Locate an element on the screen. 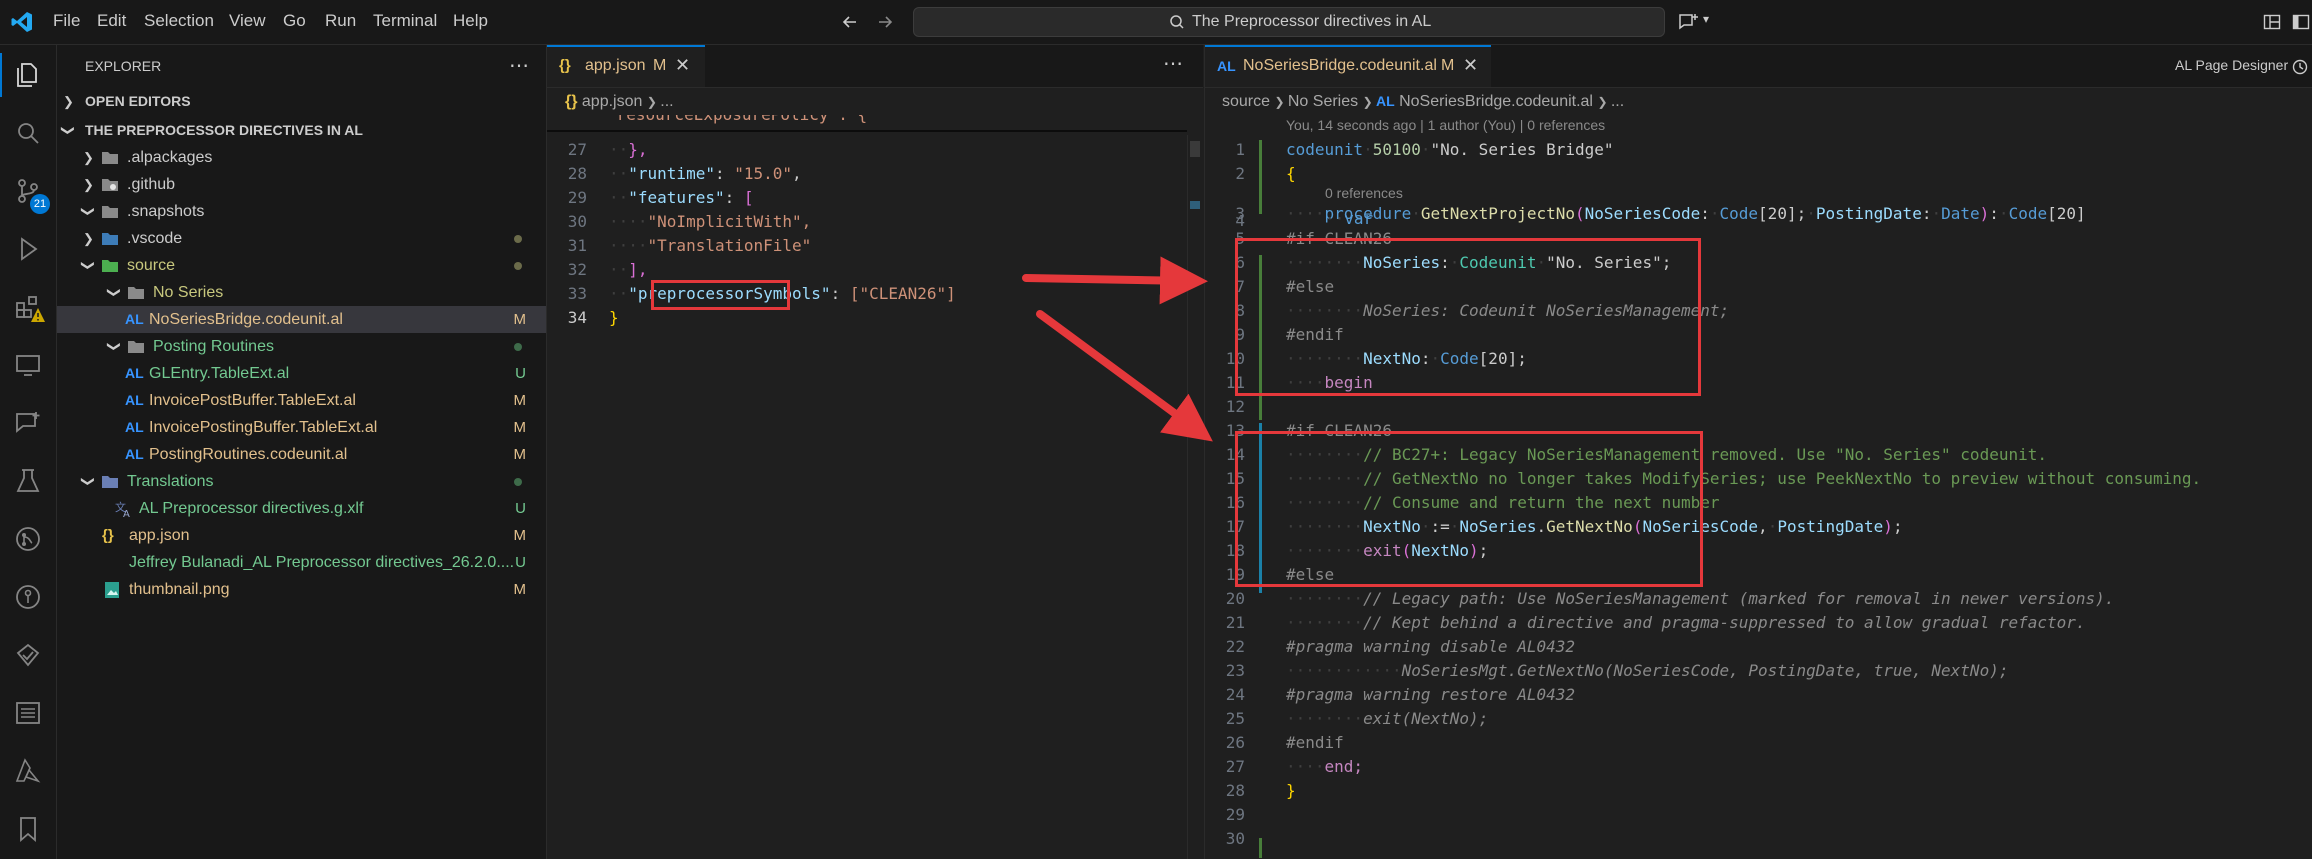 This screenshot has height=859, width=2312. arrow-to-clean26-icon is located at coordinates (1124, 376).